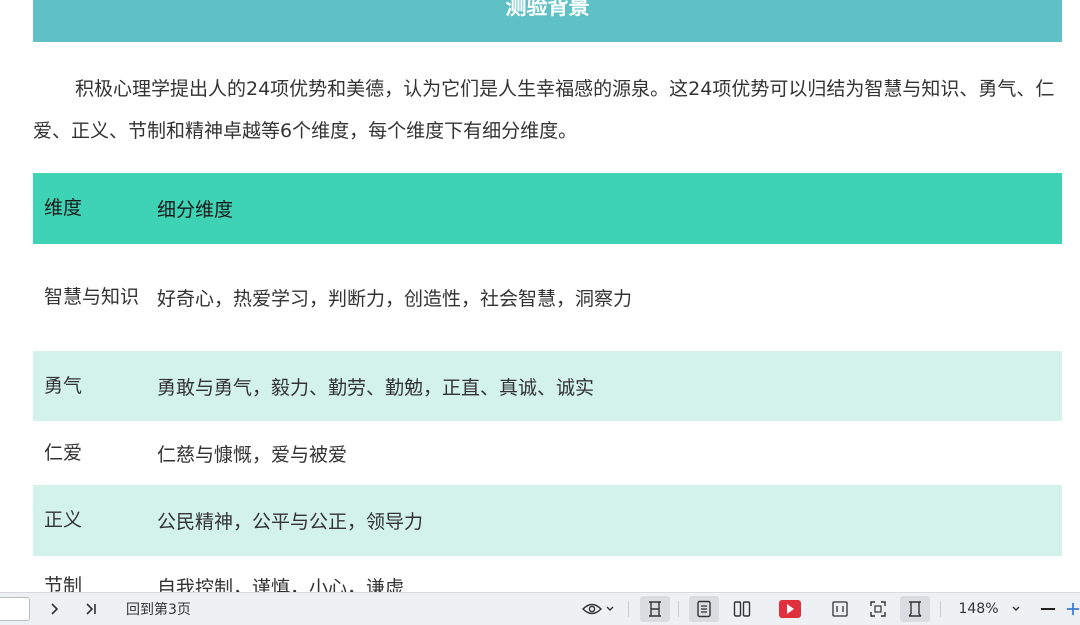 The image size is (1080, 625). What do you see at coordinates (92, 297) in the screenshot?
I see `row-dimension: 智慧与知识` at bounding box center [92, 297].